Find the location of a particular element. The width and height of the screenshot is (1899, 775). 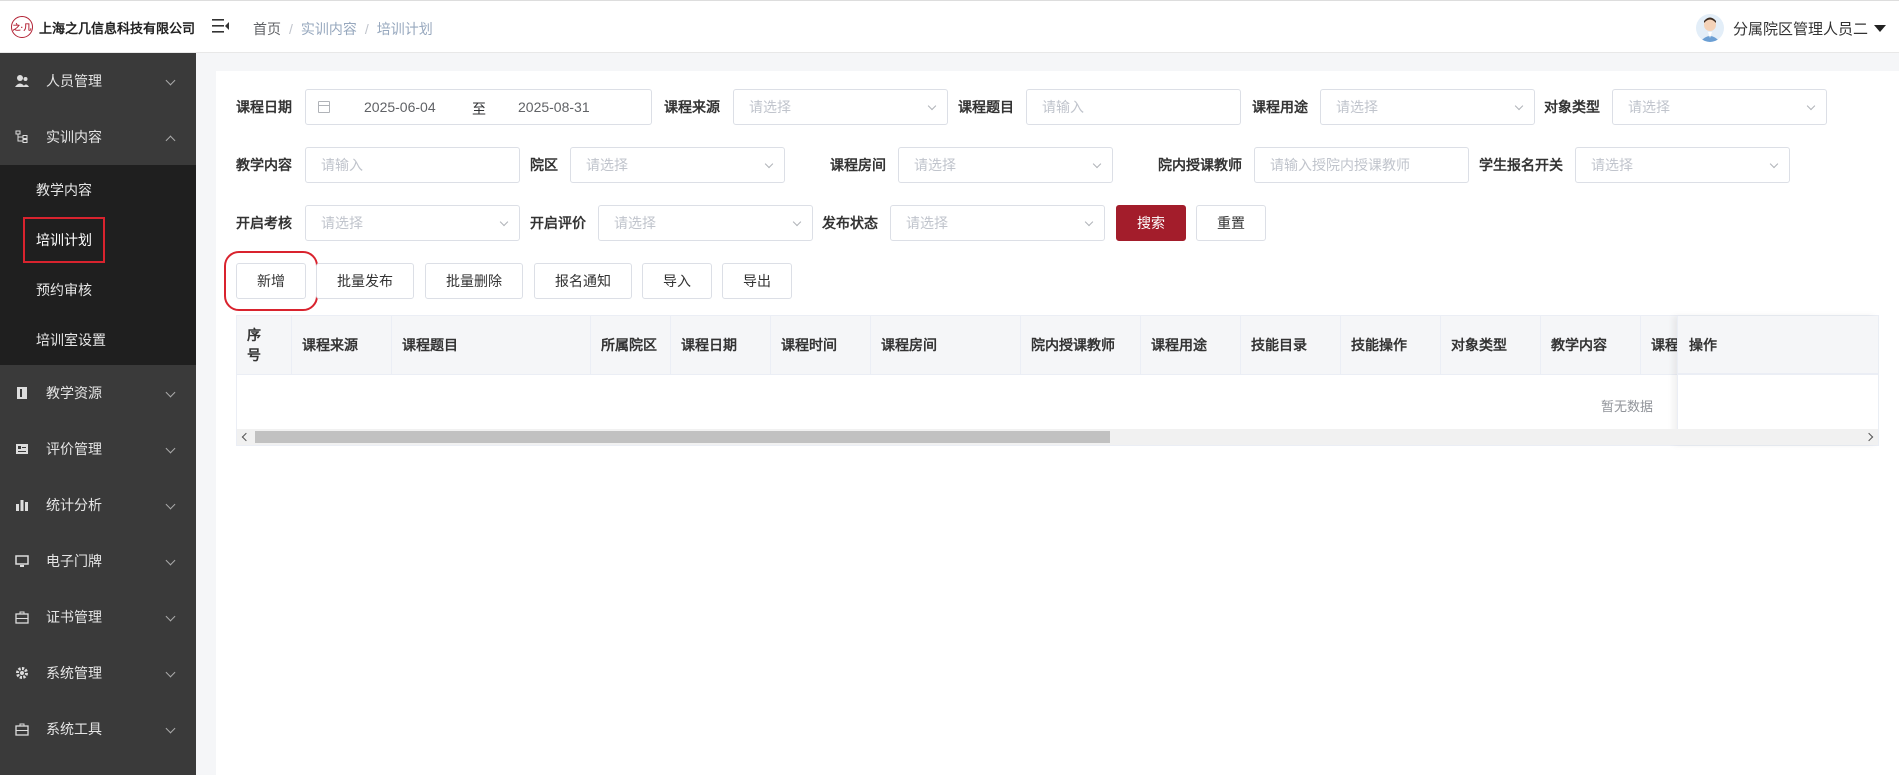

teaching-content-input: 请输入 is located at coordinates (412, 165).